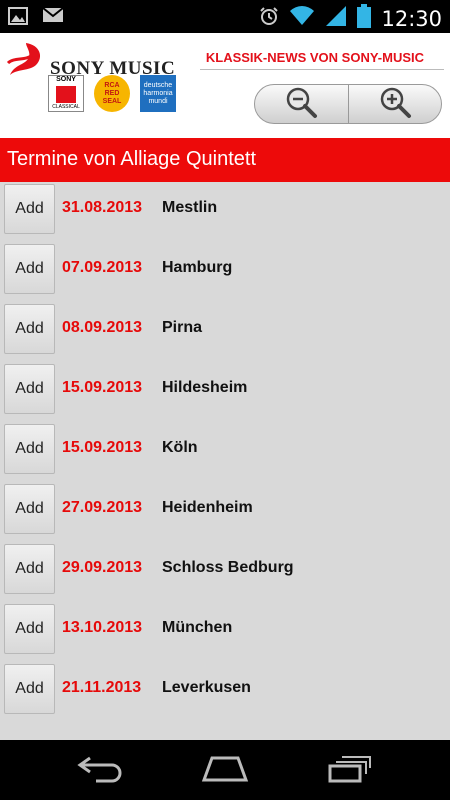  What do you see at coordinates (197, 627) in the screenshot?
I see `event-city: München` at bounding box center [197, 627].